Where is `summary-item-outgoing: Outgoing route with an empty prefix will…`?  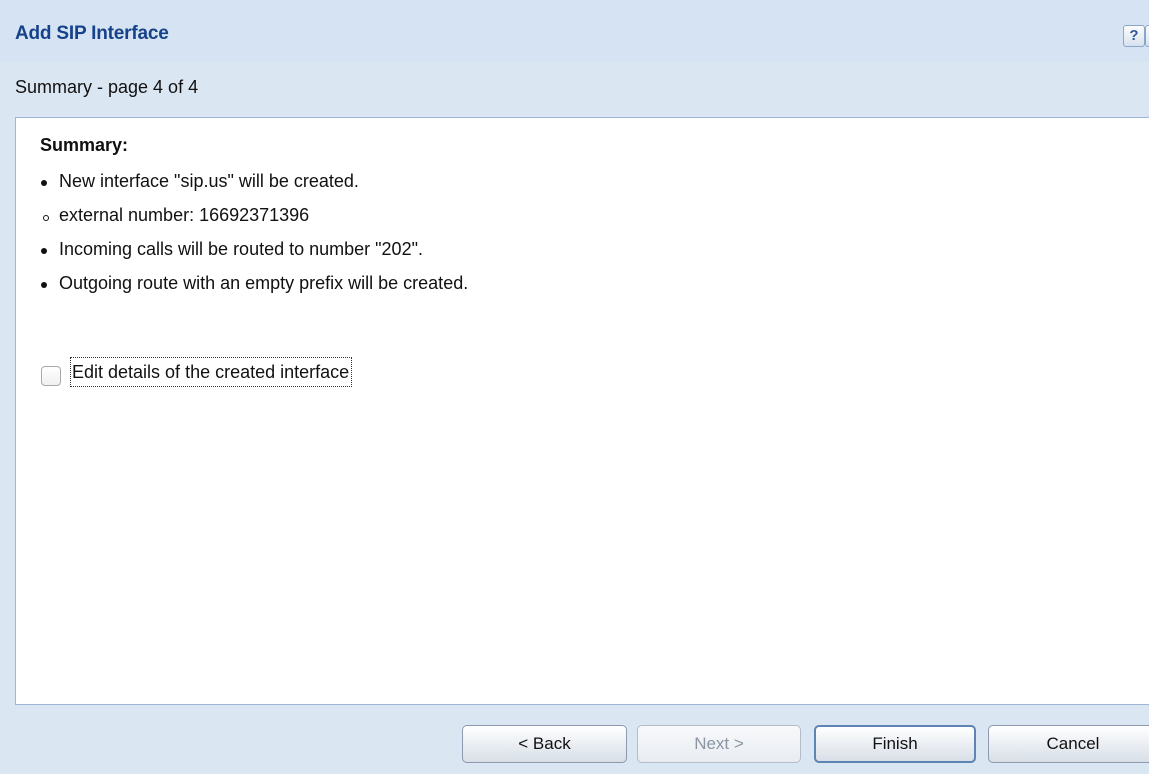
summary-item-outgoing: Outgoing route with an empty prefix will… is located at coordinates (264, 283).